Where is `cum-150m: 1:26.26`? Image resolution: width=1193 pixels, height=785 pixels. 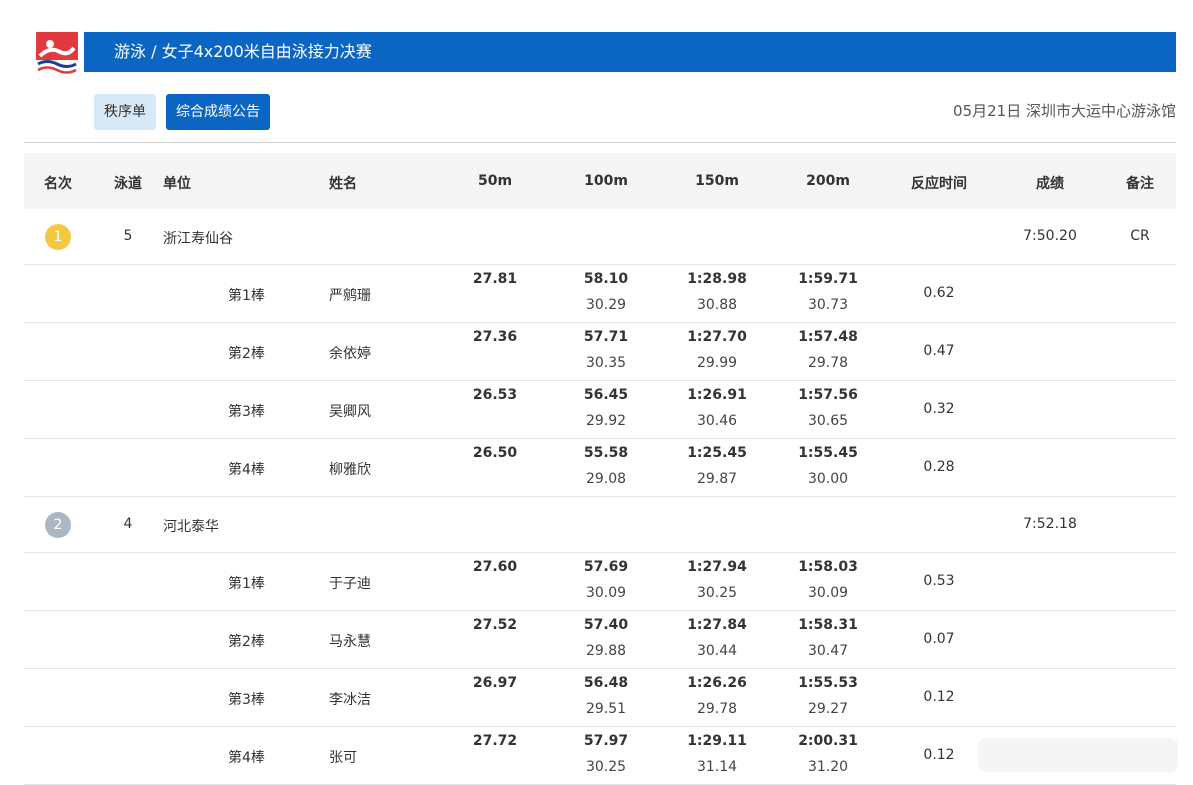
cum-150m: 1:26.26 is located at coordinates (717, 683).